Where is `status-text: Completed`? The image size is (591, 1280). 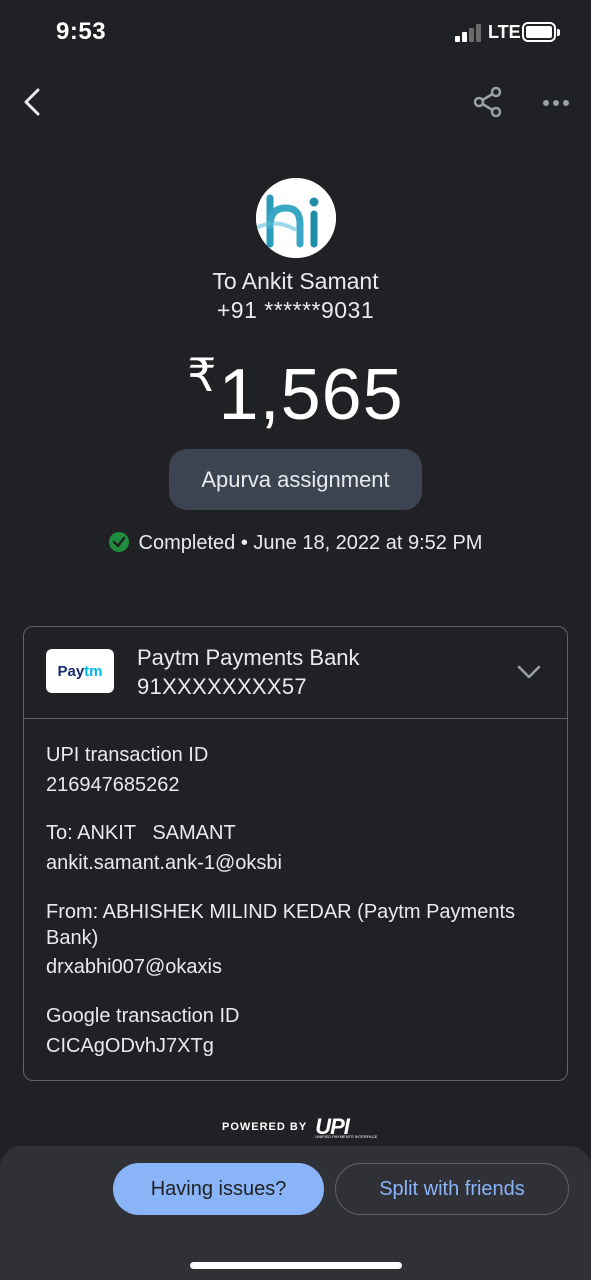 status-text: Completed is located at coordinates (187, 543).